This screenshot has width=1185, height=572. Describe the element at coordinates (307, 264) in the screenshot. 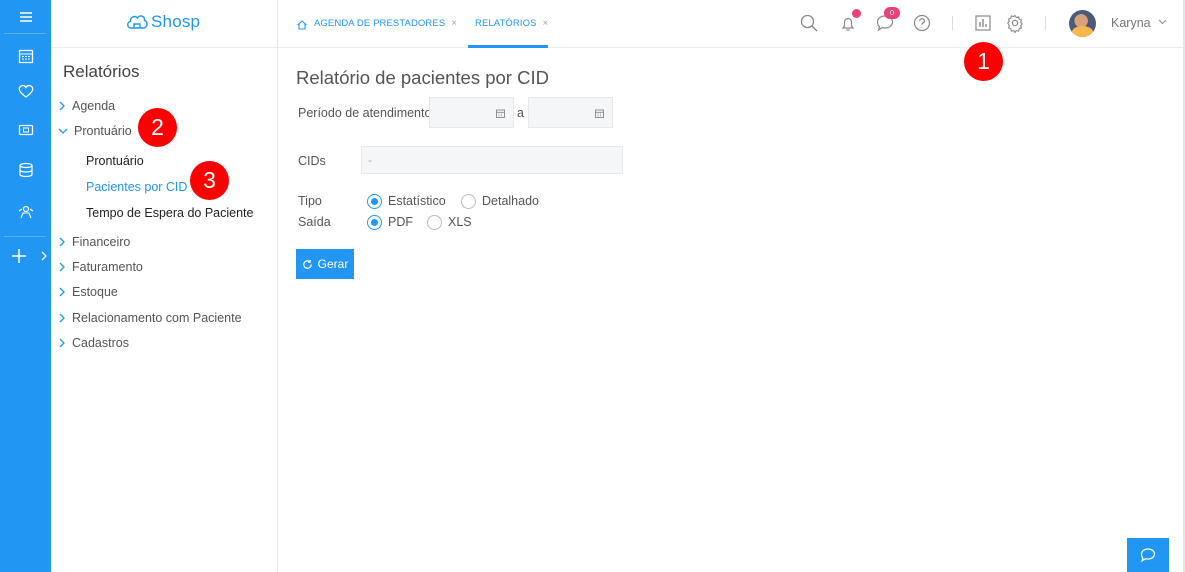

I see `refresh-icon` at that location.